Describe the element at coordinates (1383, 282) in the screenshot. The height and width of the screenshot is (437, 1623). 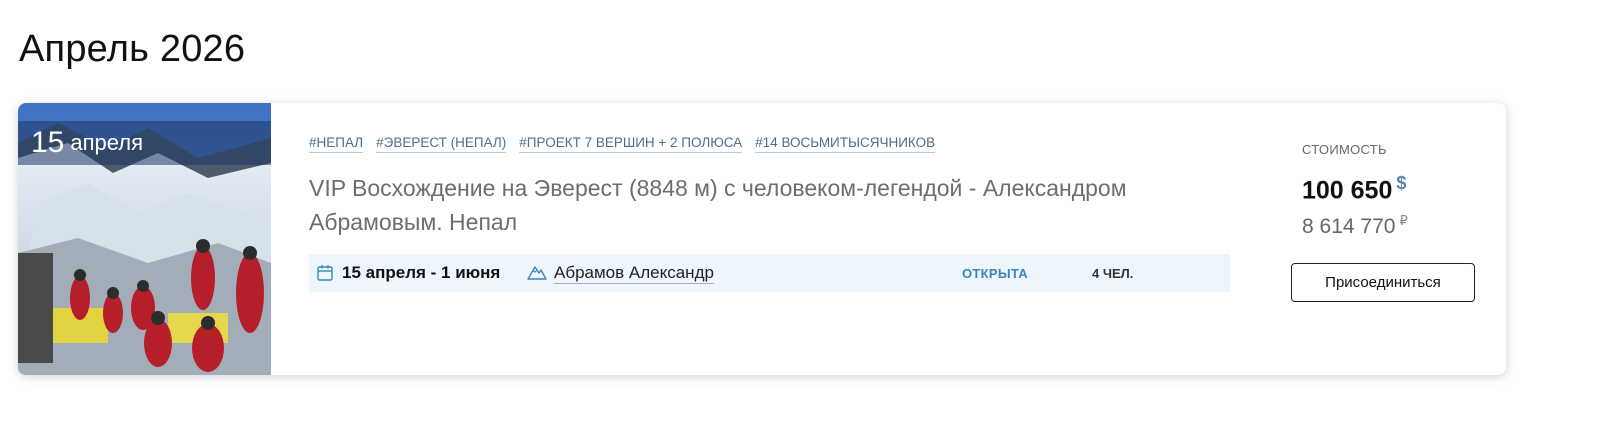
I see `join-button: Присоединиться` at that location.